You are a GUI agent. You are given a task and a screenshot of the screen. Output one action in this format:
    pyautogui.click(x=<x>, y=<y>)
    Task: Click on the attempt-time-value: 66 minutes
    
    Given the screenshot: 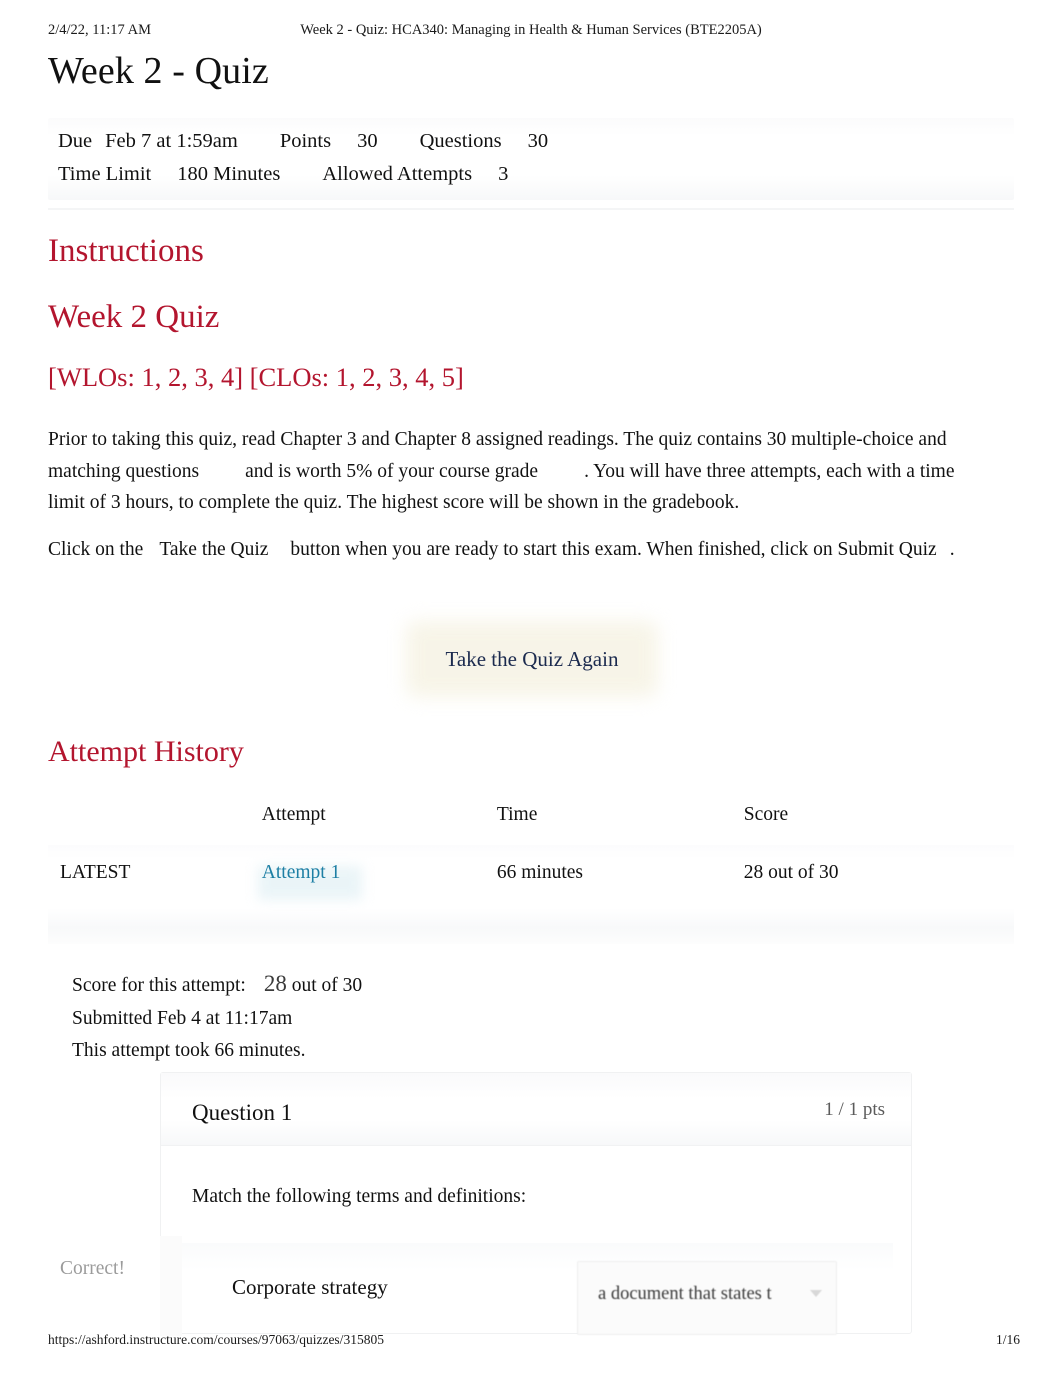 What is the action you would take?
    pyautogui.click(x=540, y=872)
    